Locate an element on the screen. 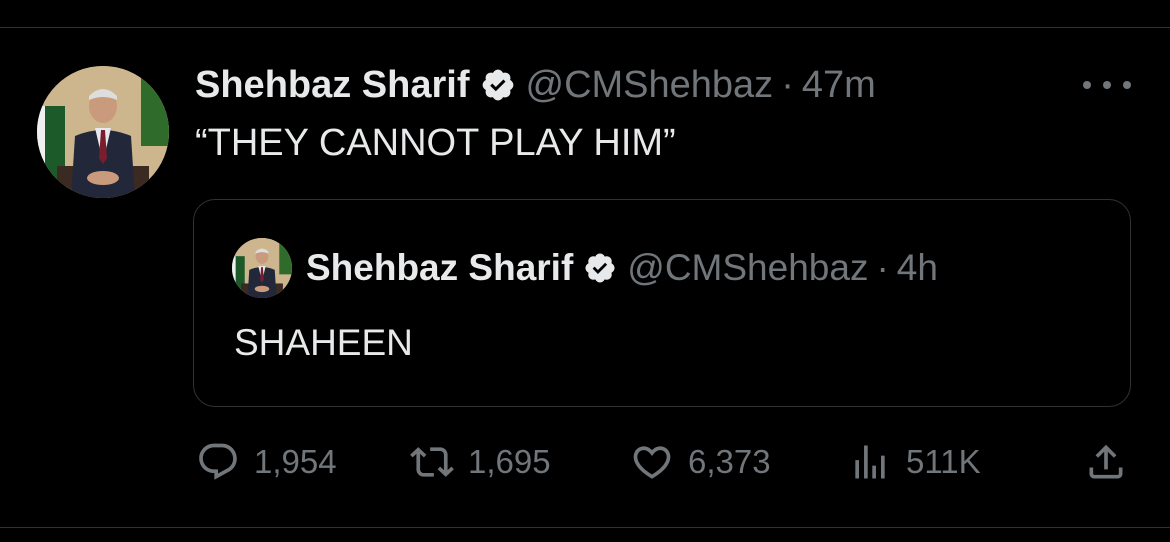 This screenshot has height=542, width=1170. author-name: Shehbaz Sharif is located at coordinates (332, 85).